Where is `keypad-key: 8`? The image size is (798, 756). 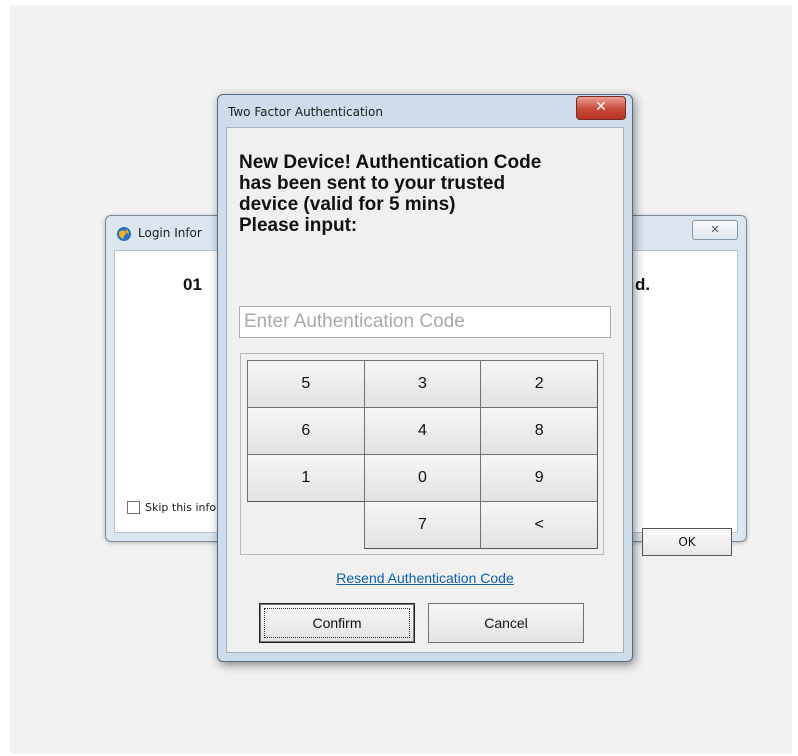
keypad-key: 8 is located at coordinates (539, 431).